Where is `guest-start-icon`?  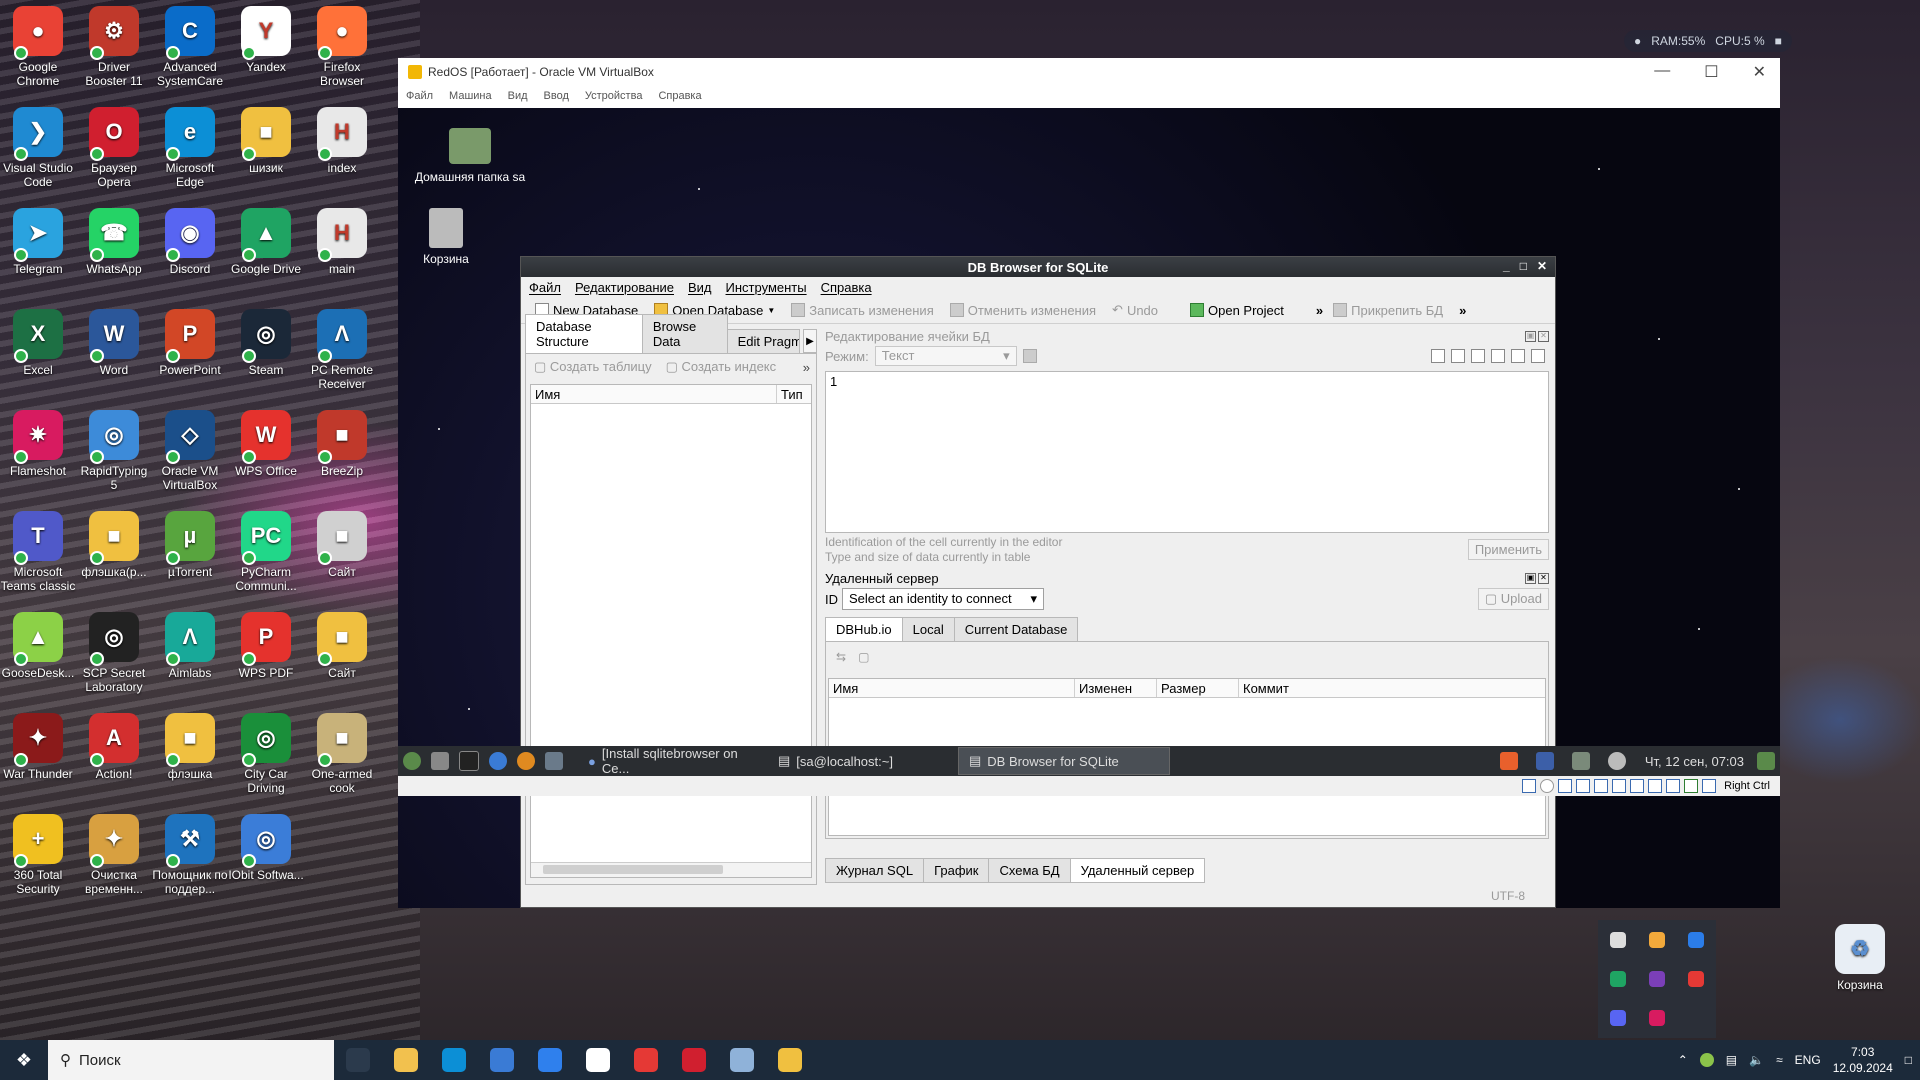 guest-start-icon is located at coordinates (412, 761).